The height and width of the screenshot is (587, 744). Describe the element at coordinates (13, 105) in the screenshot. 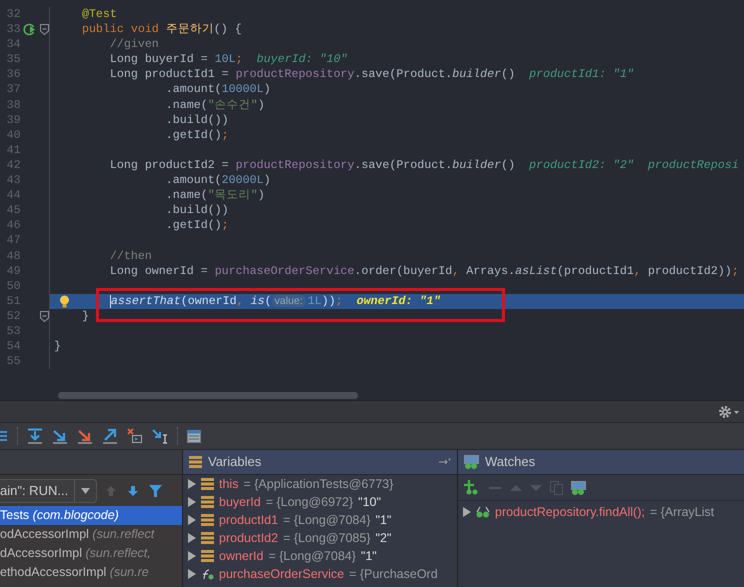

I see `line-number: 38` at that location.